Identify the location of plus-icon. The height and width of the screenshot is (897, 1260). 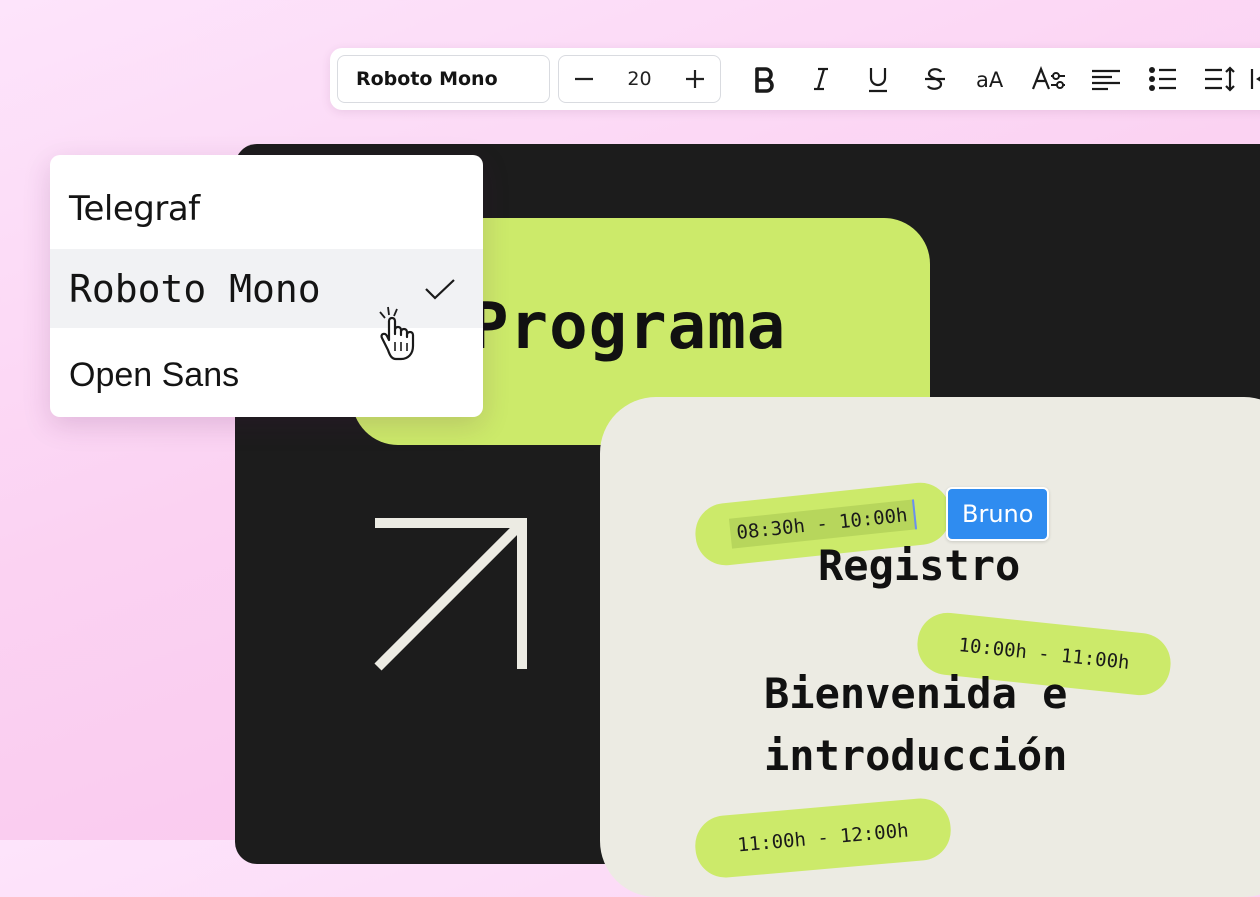
(695, 79).